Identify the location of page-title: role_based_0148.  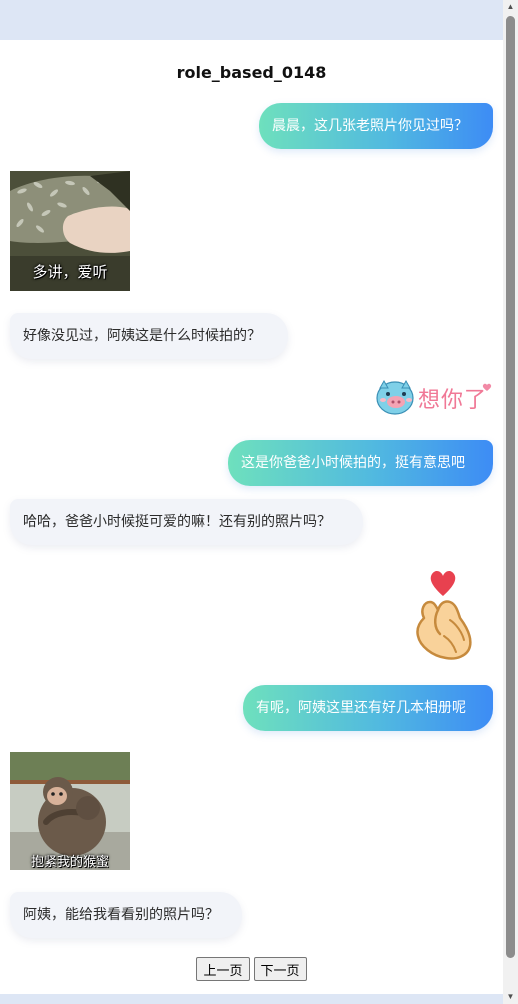
(251, 72).